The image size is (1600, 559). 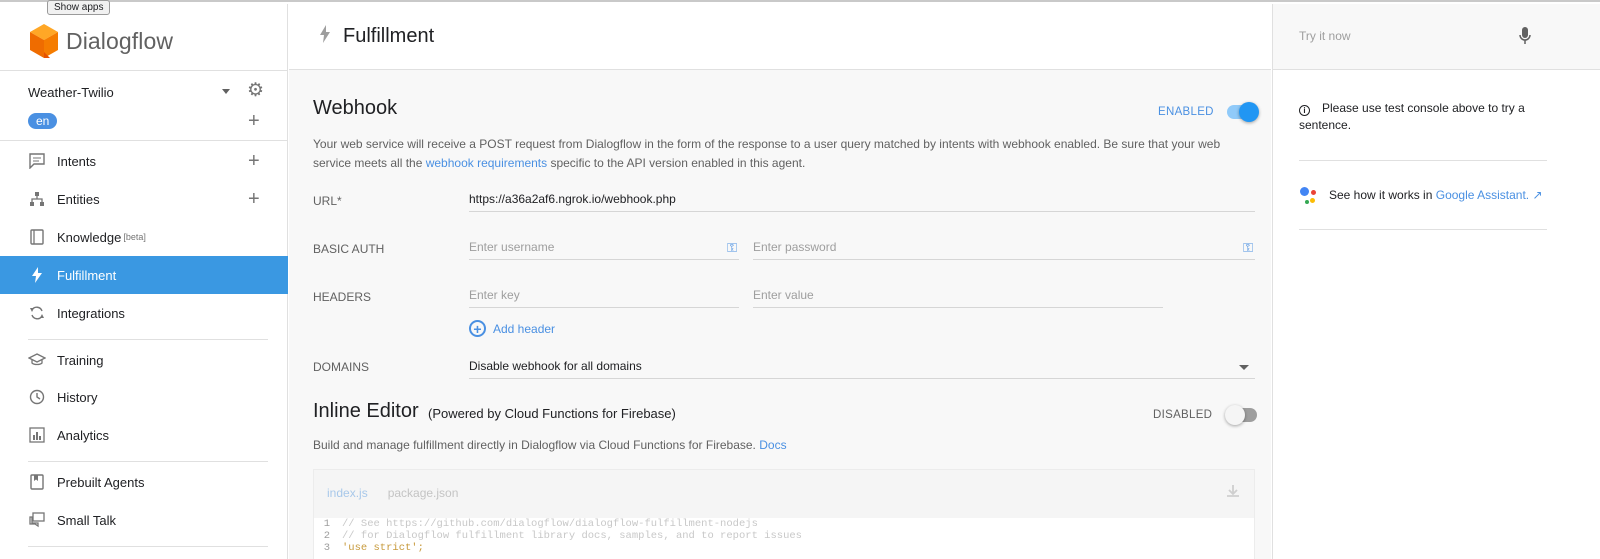 I want to click on info-icon: i, so click(x=1304, y=110).